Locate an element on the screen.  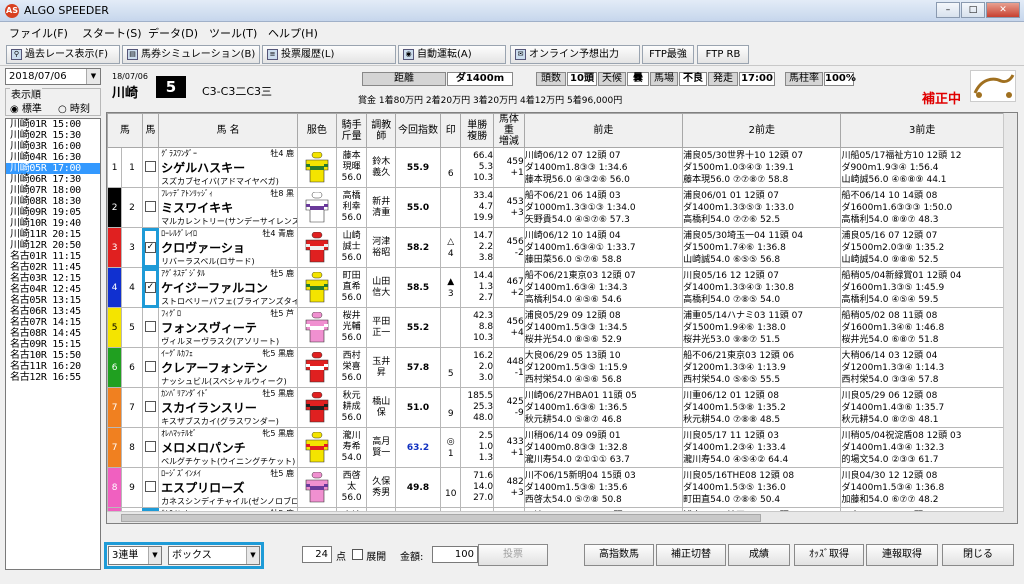
scroll-thumb is located at coordinates (441, 518).